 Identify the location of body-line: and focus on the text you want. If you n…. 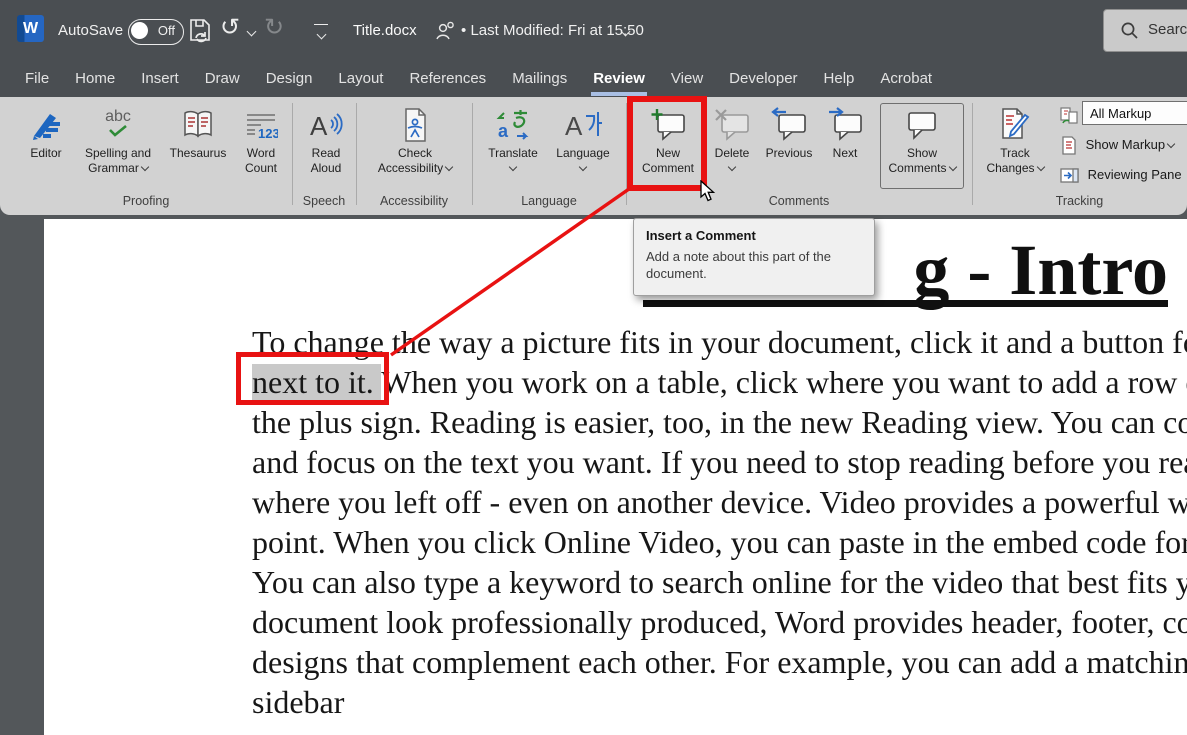
(719, 462).